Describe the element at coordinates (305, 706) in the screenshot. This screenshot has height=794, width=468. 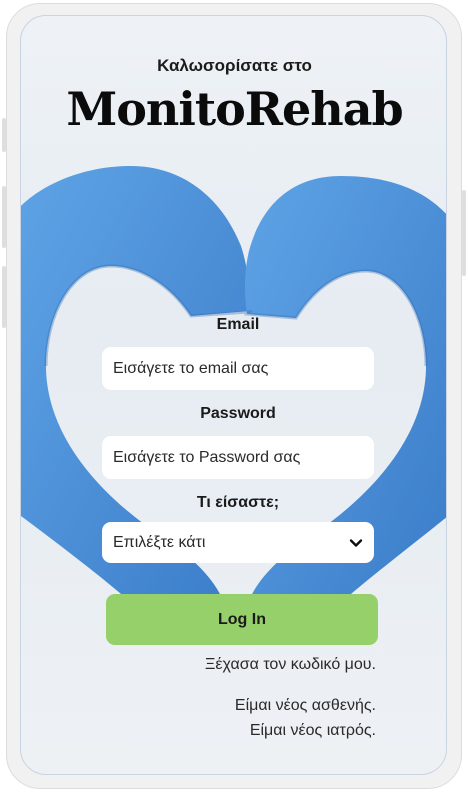
I see `new-patient-link: Είμαι νέος ασθενής.` at that location.